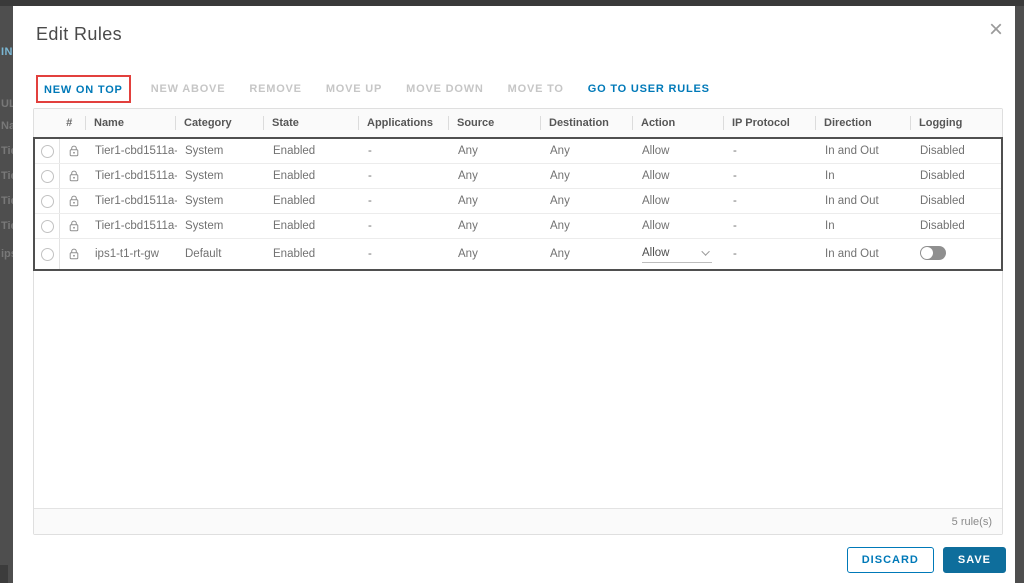 This screenshot has height=583, width=1024. I want to click on col-header-direction: Direction, so click(863, 123).